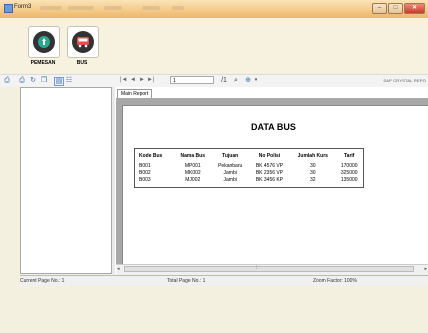  I want to click on copy-icon: ❐, so click(44, 80).